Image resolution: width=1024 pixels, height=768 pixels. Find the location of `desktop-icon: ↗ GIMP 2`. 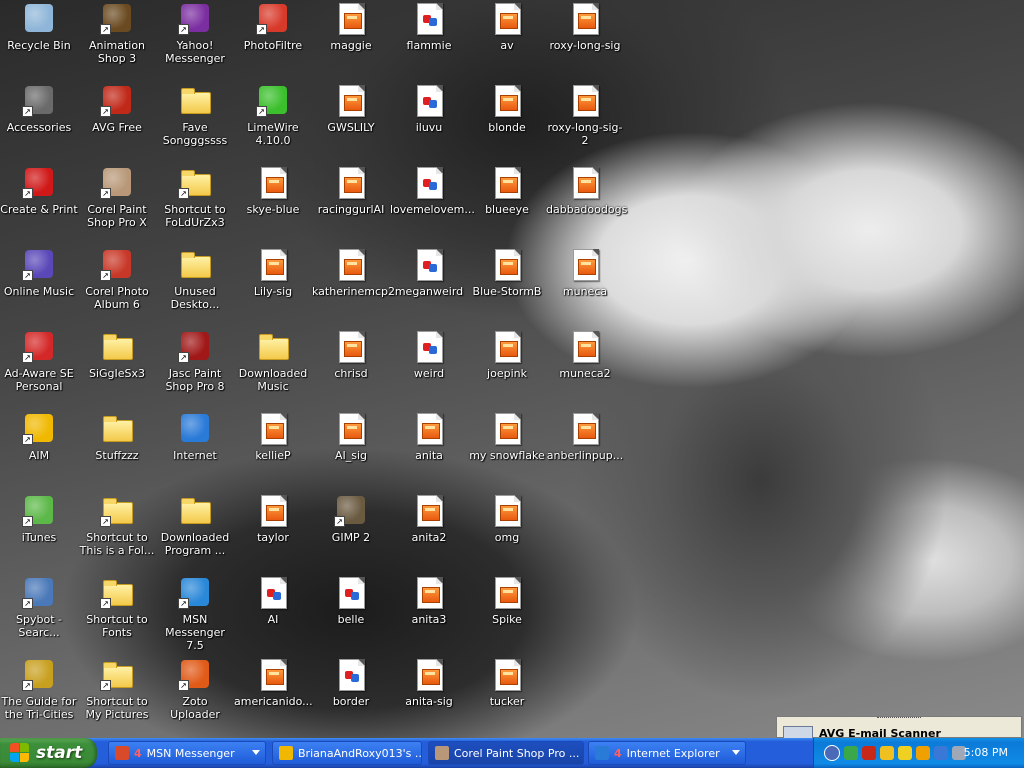

desktop-icon: ↗ GIMP 2 is located at coordinates (351, 519).